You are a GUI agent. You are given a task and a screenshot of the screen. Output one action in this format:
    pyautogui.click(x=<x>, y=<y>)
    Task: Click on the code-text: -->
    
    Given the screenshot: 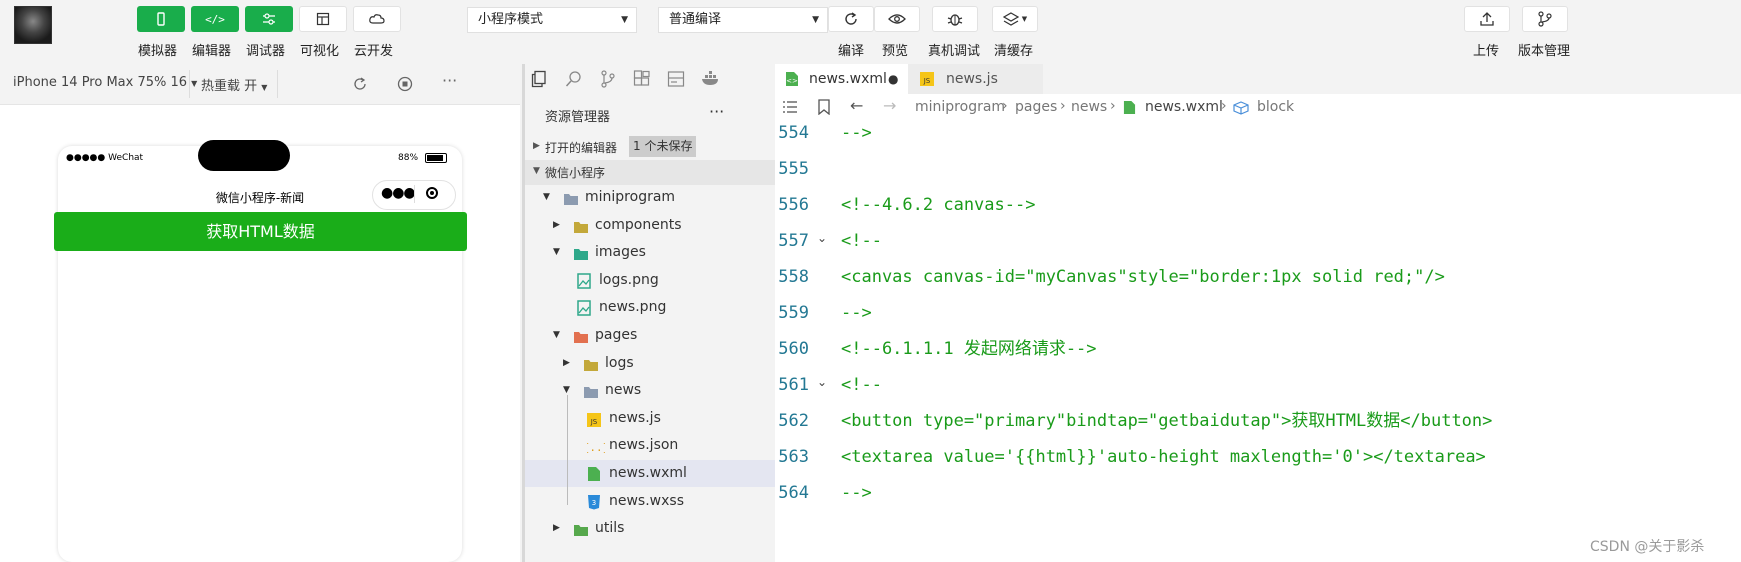 What is the action you would take?
    pyautogui.click(x=856, y=493)
    